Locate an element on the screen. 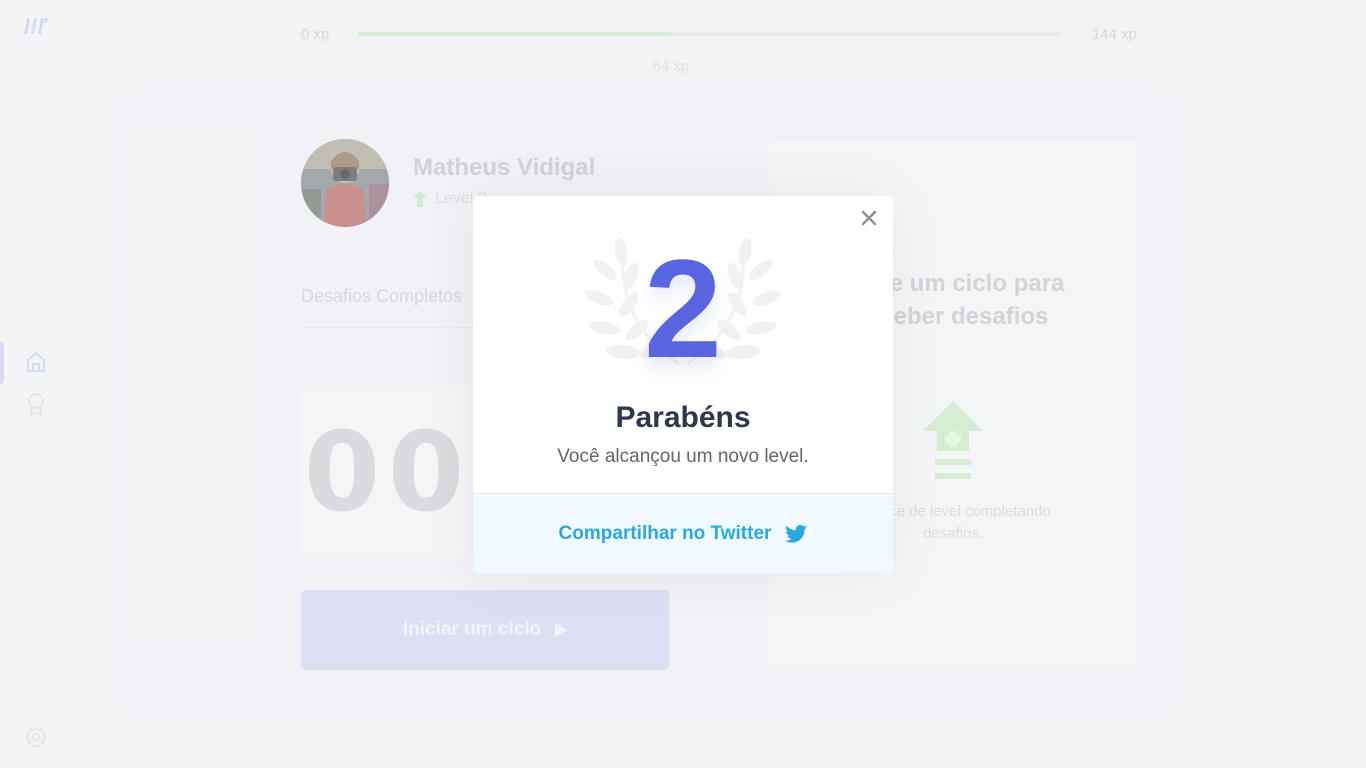 The height and width of the screenshot is (768, 1366). level-badge: 2 is located at coordinates (683, 309).